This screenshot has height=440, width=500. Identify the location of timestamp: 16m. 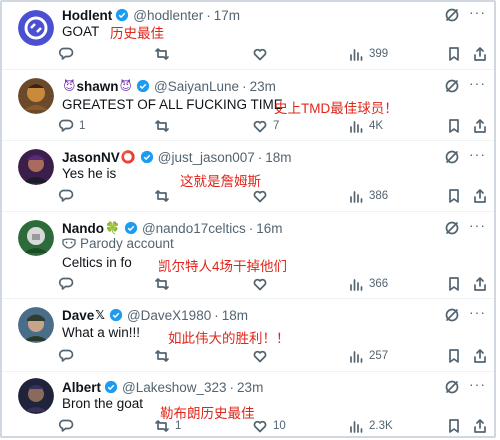
(269, 228).